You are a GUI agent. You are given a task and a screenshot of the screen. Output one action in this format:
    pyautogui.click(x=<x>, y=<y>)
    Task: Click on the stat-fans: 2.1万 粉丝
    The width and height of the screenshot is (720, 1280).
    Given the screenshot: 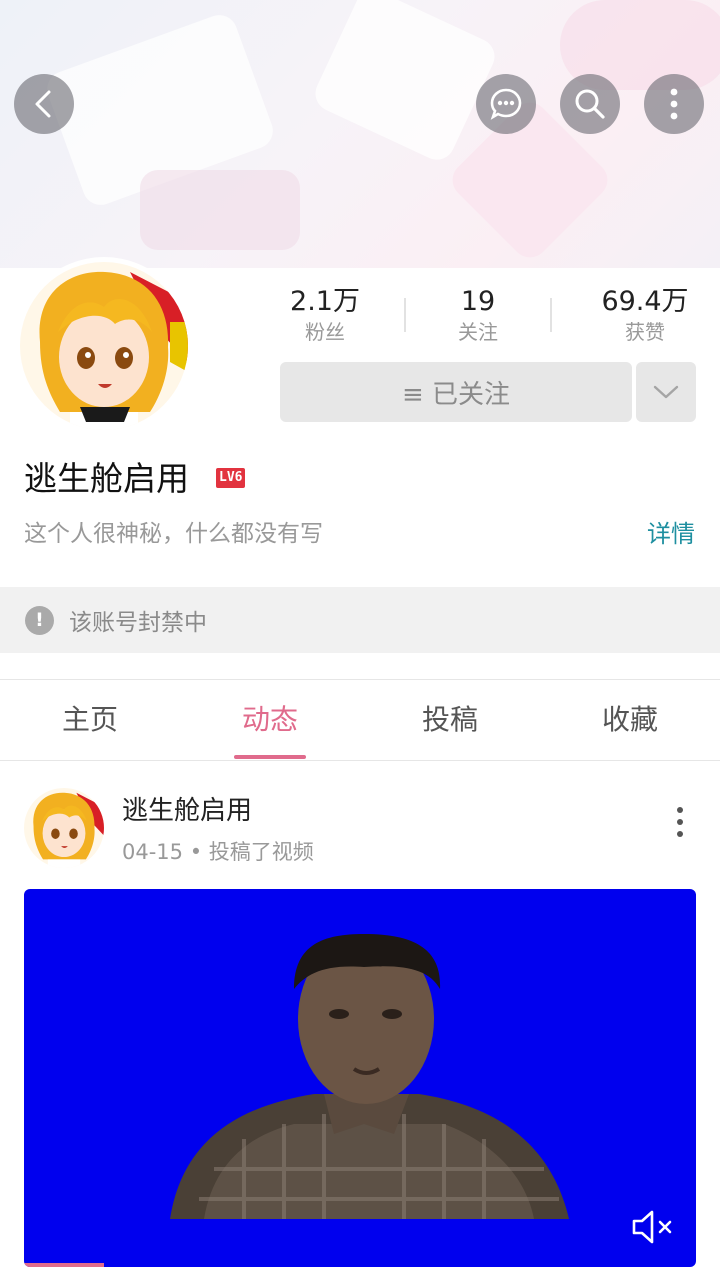 What is the action you would take?
    pyautogui.click(x=325, y=316)
    